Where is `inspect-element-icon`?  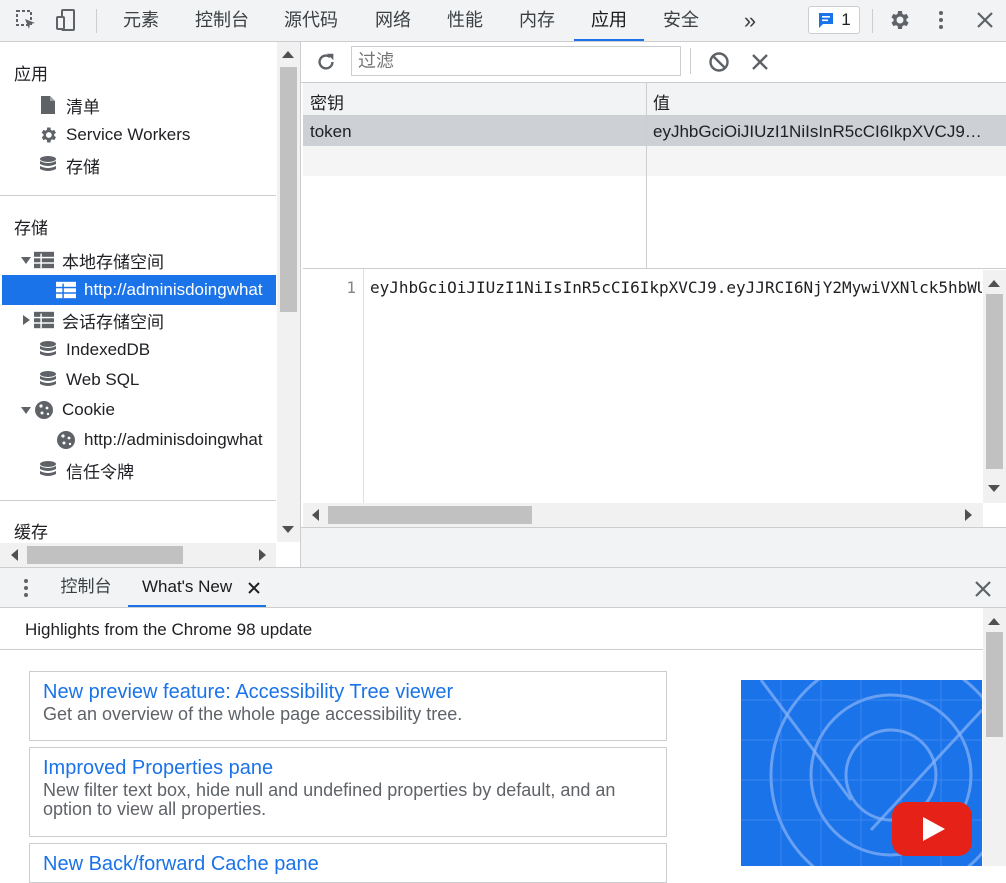
inspect-element-icon is located at coordinates (26, 20).